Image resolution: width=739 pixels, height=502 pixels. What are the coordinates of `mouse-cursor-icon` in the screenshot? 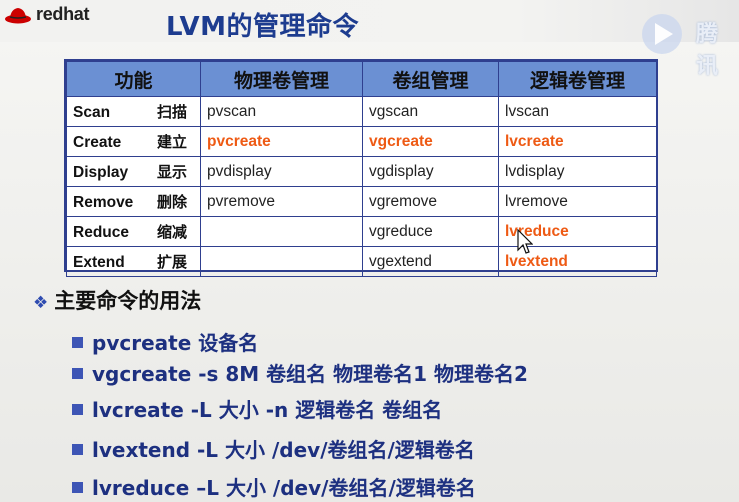 It's located at (525, 241).